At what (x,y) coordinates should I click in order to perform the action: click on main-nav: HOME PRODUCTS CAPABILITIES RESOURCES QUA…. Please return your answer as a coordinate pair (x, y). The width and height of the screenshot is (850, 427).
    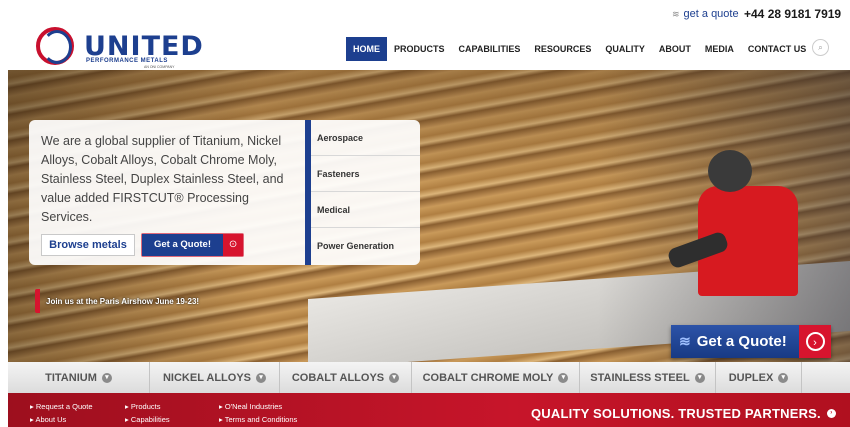
    Looking at the image, I should click on (579, 49).